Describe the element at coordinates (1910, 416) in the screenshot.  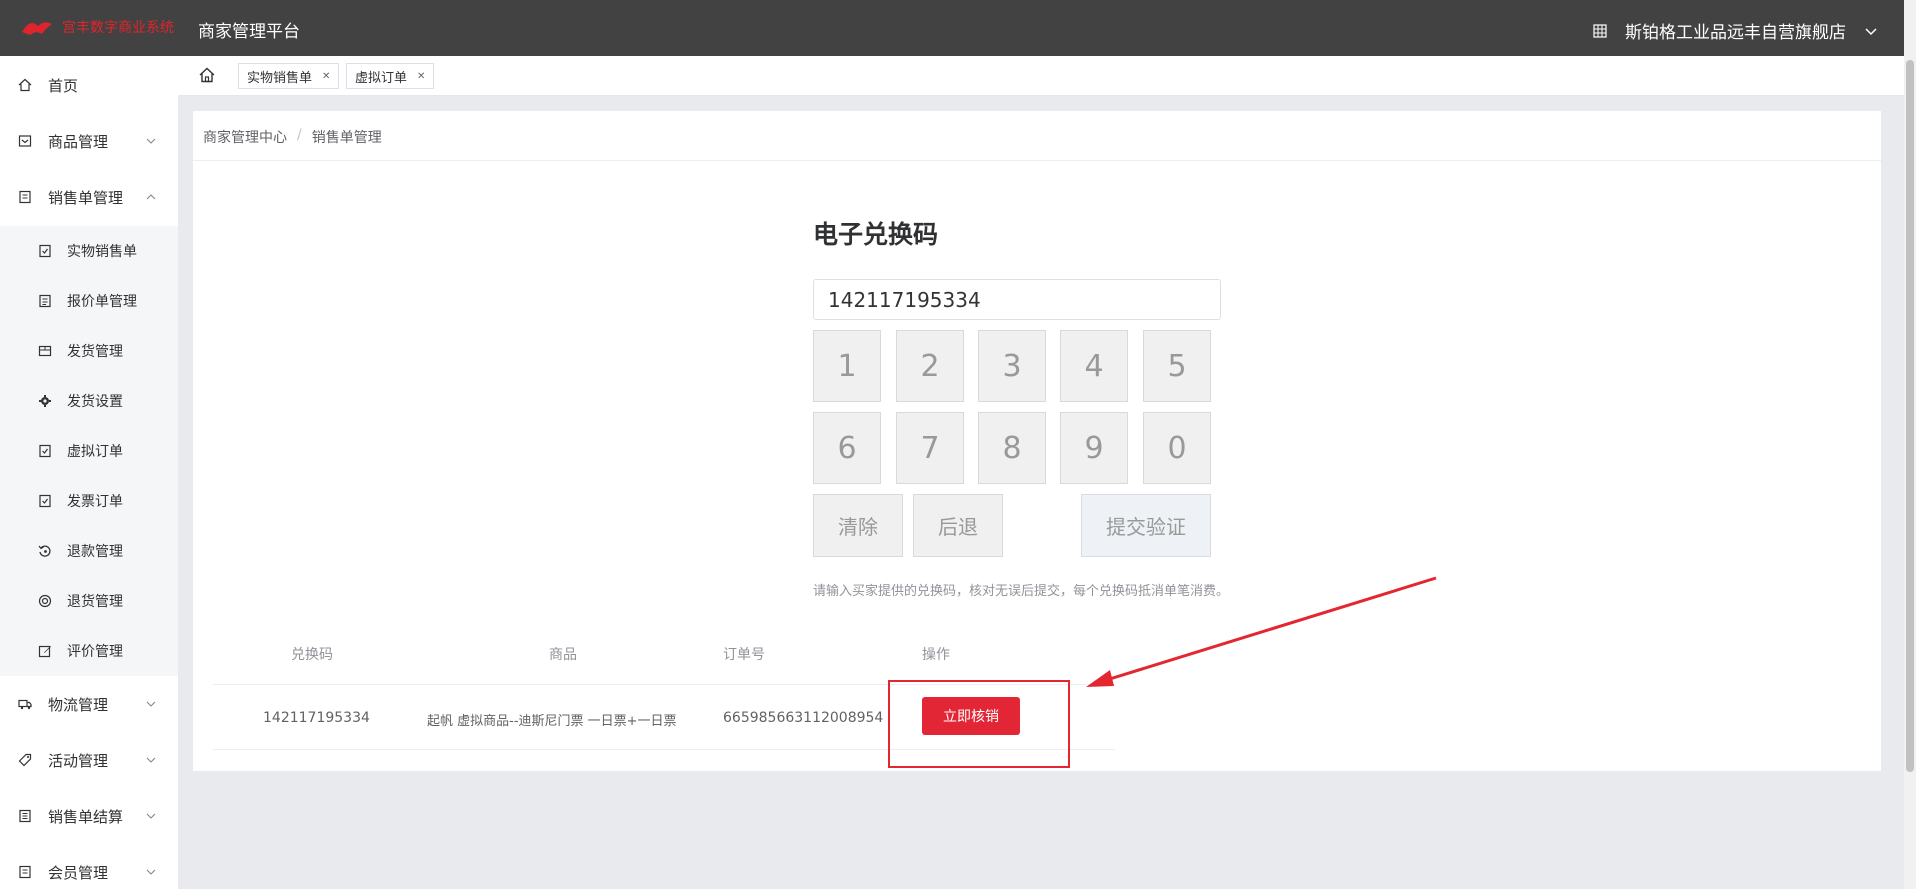
I see `scrollbar-thumb` at that location.